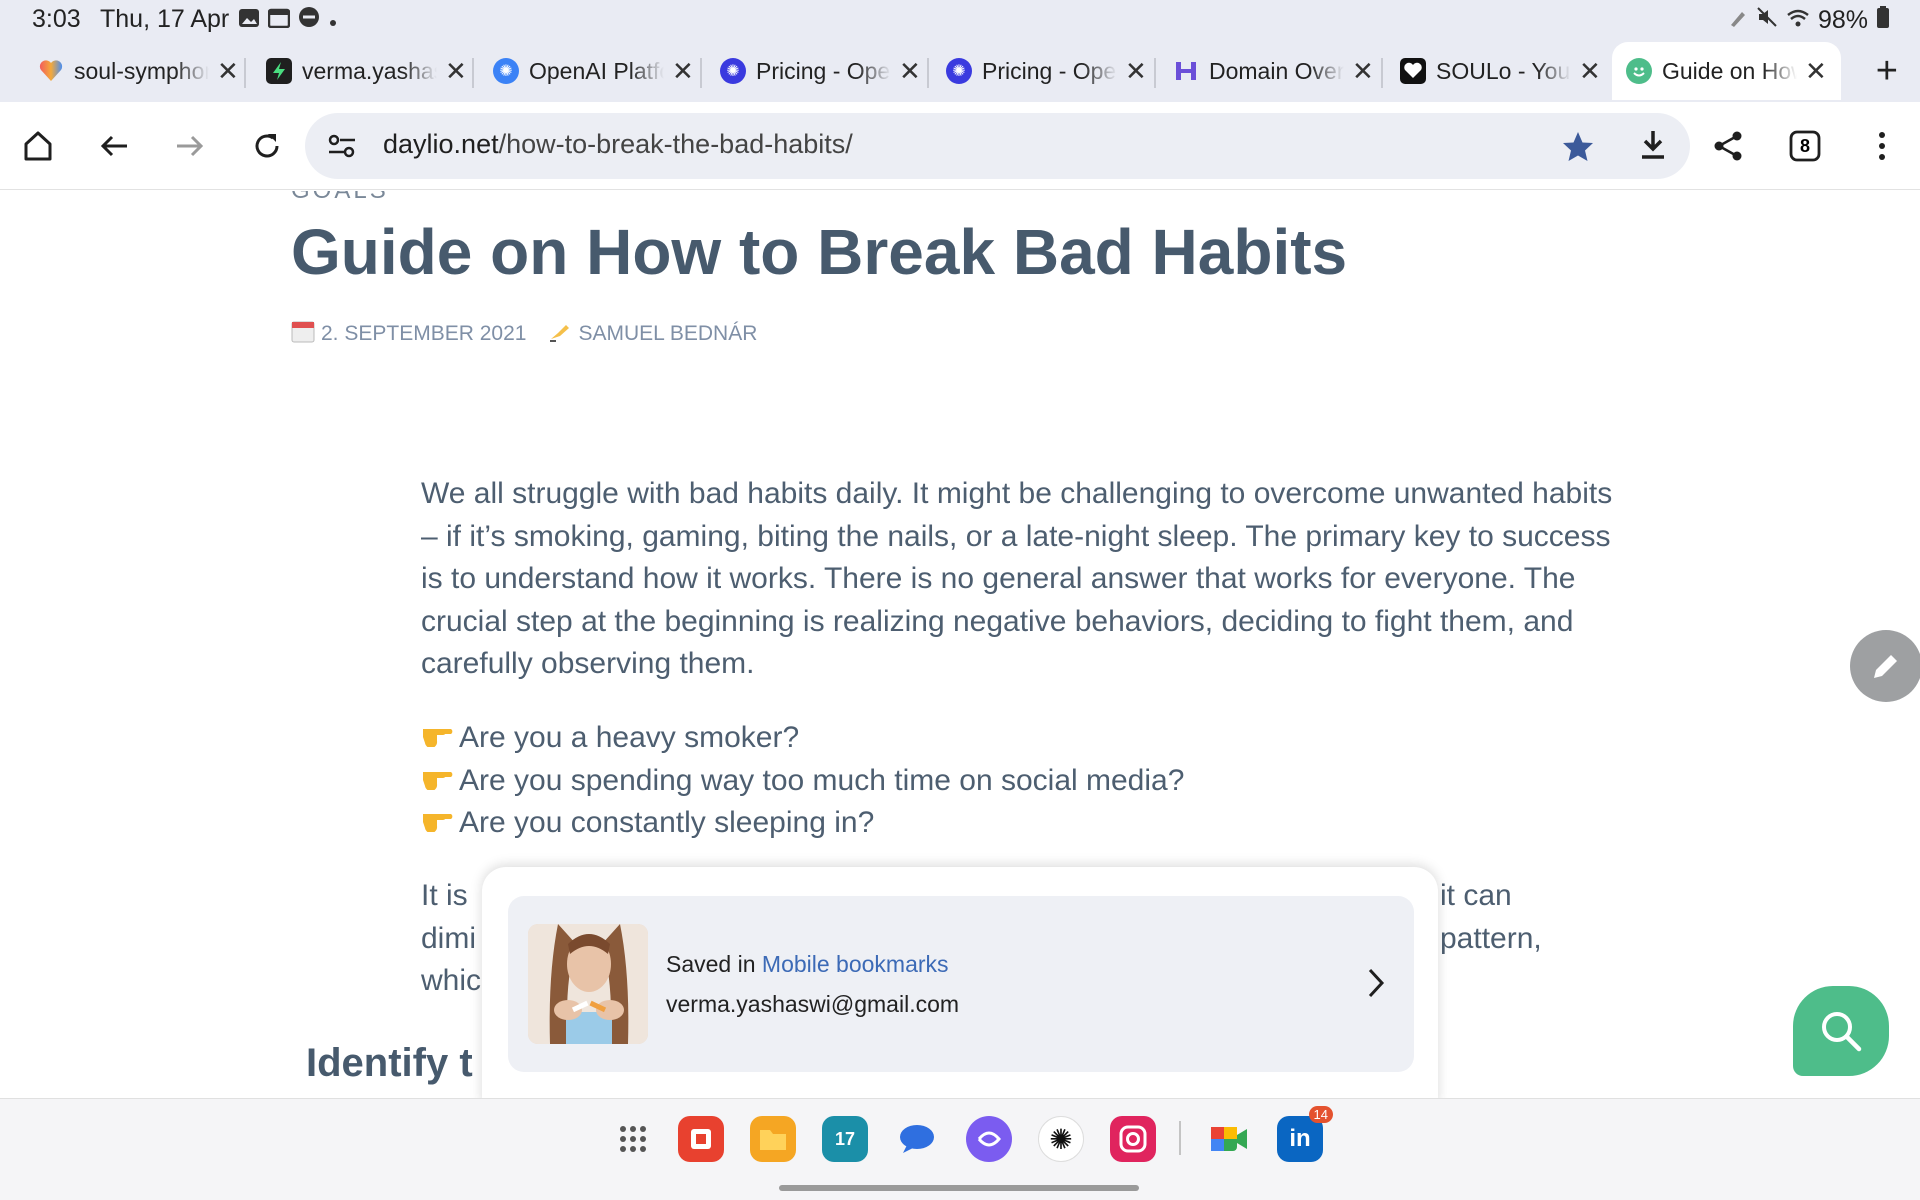 The height and width of the screenshot is (1200, 1920). What do you see at coordinates (997, 146) in the screenshot?
I see `address-bar: daylio.net/how-to-break-the-bad-habits/` at bounding box center [997, 146].